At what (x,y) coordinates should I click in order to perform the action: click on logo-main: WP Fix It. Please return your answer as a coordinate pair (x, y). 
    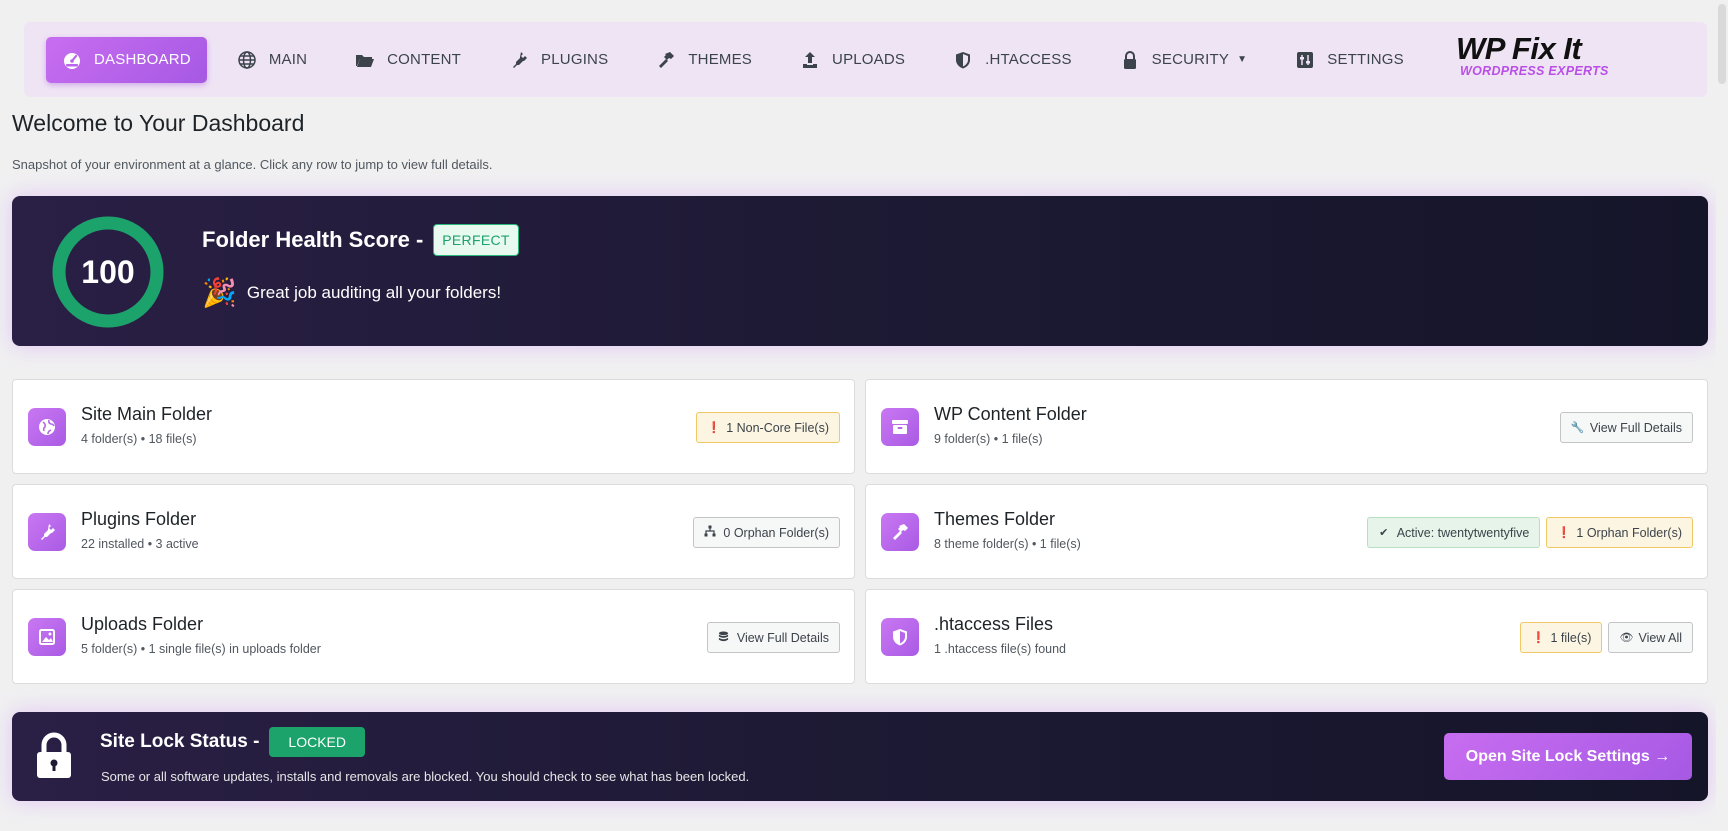
    Looking at the image, I should click on (1519, 48).